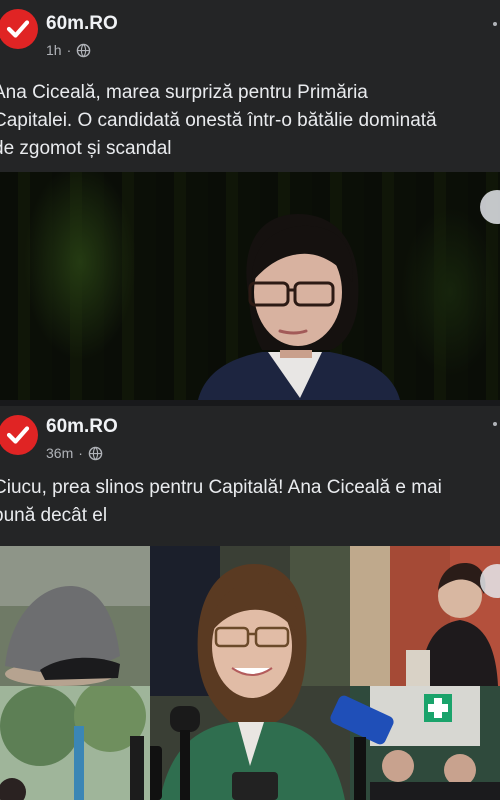 This screenshot has width=500, height=800. I want to click on portrait-photo, so click(299, 307).